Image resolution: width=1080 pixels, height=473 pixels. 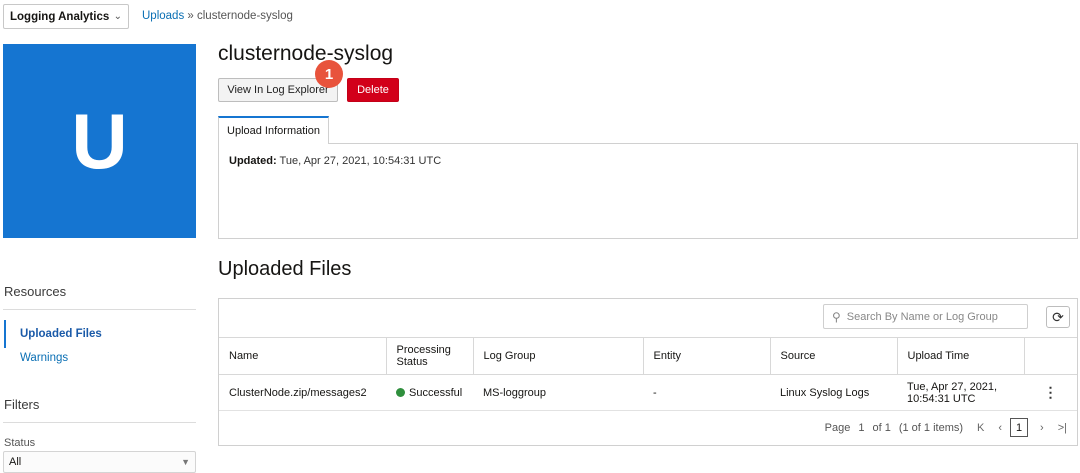 I want to click on sidebar-item-warnings: Warnings, so click(x=44, y=358).